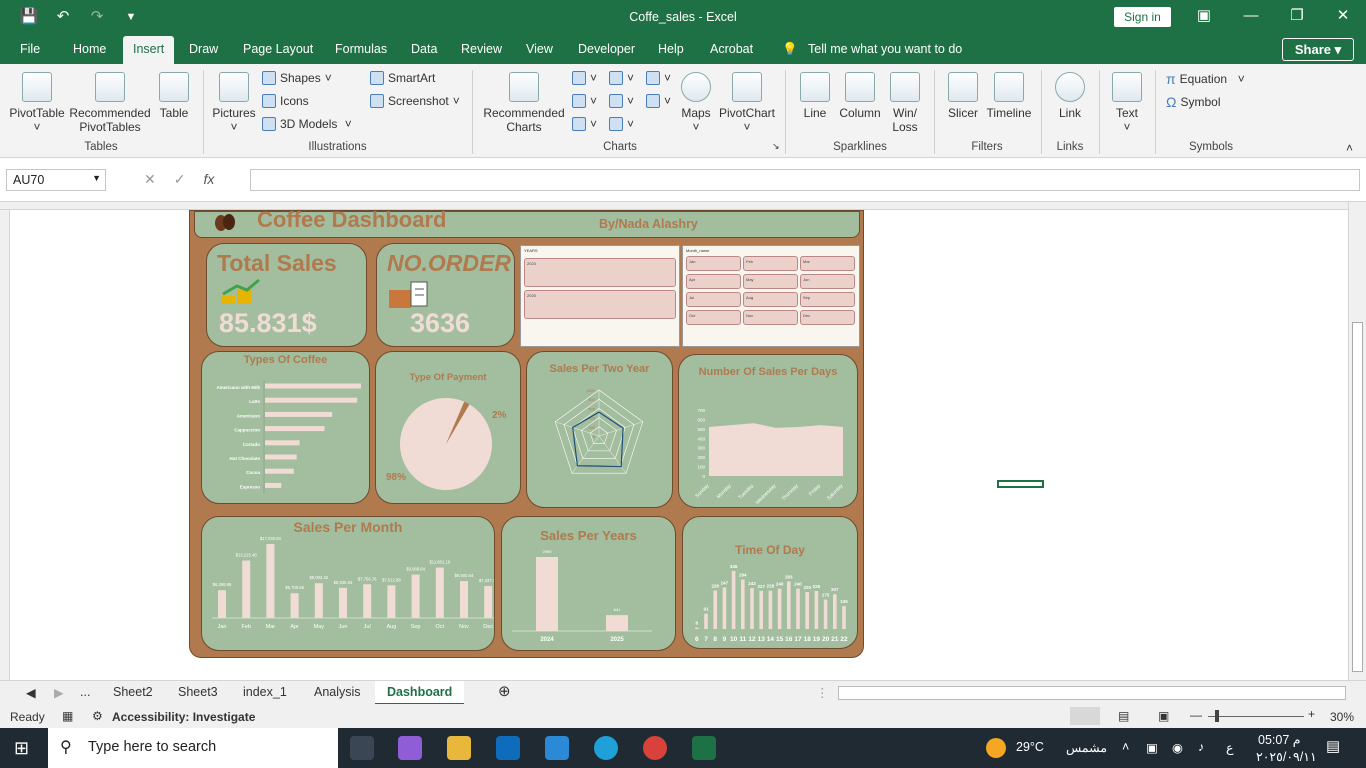 This screenshot has width=1366, height=768. What do you see at coordinates (56, 180) in the screenshot?
I see `name-box: AU70 ▼` at bounding box center [56, 180].